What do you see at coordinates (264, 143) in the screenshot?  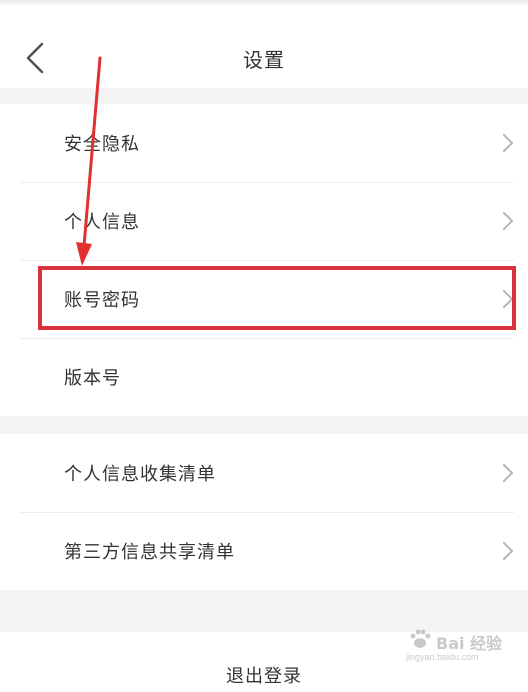 I see `settings-item-security-privacy: 安全隐私` at bounding box center [264, 143].